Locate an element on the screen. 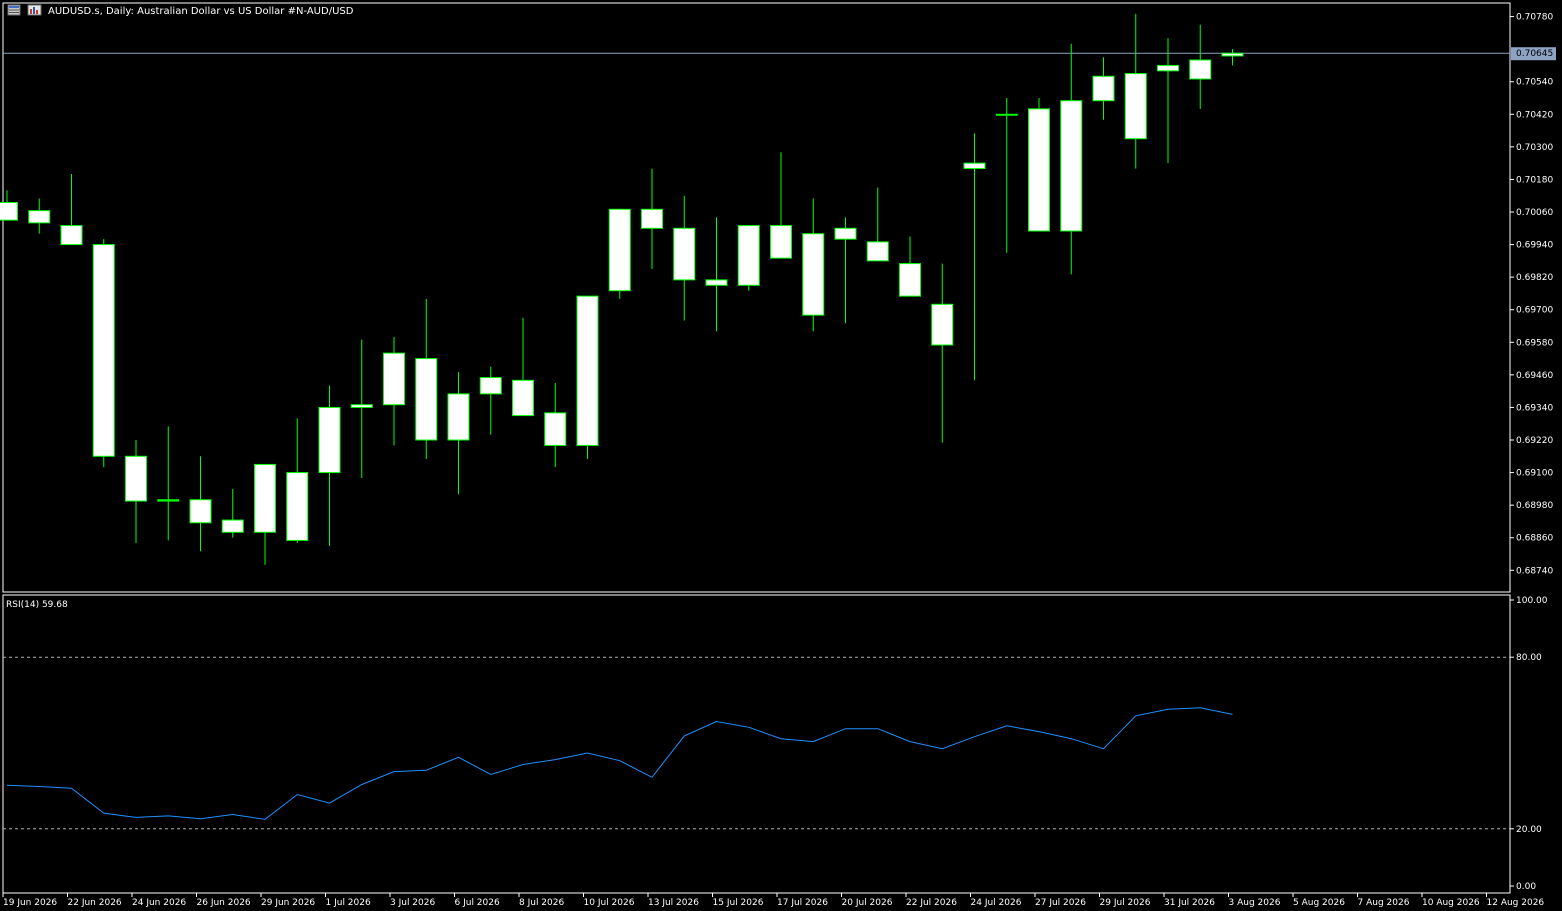 The width and height of the screenshot is (1562, 911). date-tick-label: 26 Jun 2026 is located at coordinates (224, 903).